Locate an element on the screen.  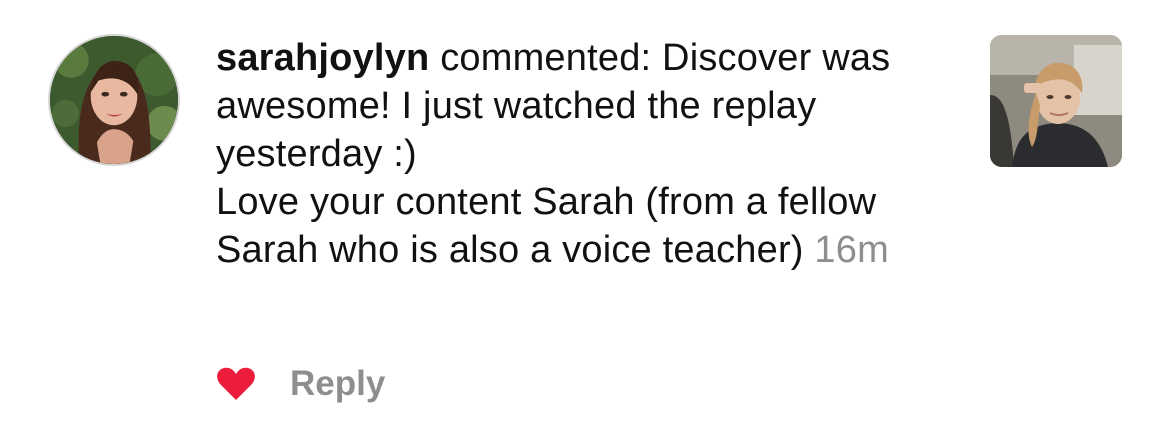
comment-actions: Reply is located at coordinates (300, 384).